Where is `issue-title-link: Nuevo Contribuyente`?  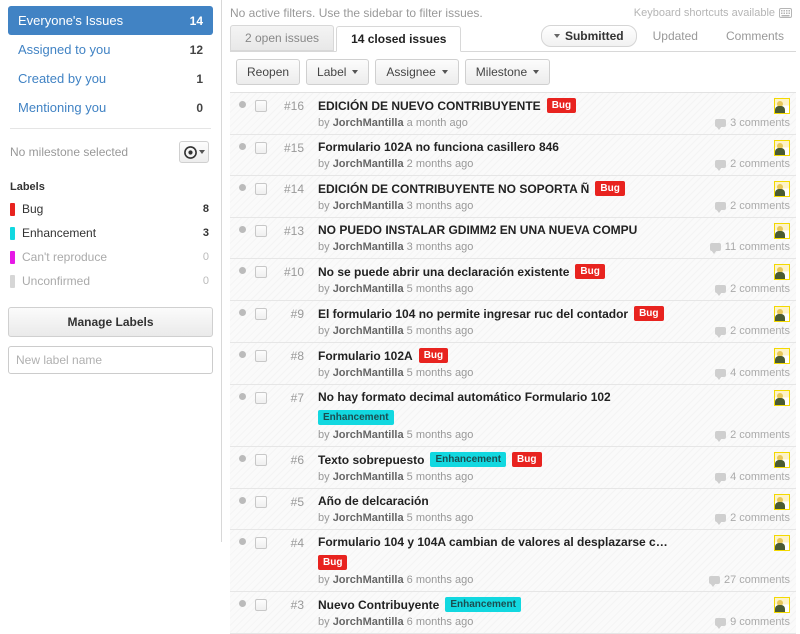 issue-title-link: Nuevo Contribuyente is located at coordinates (378, 605).